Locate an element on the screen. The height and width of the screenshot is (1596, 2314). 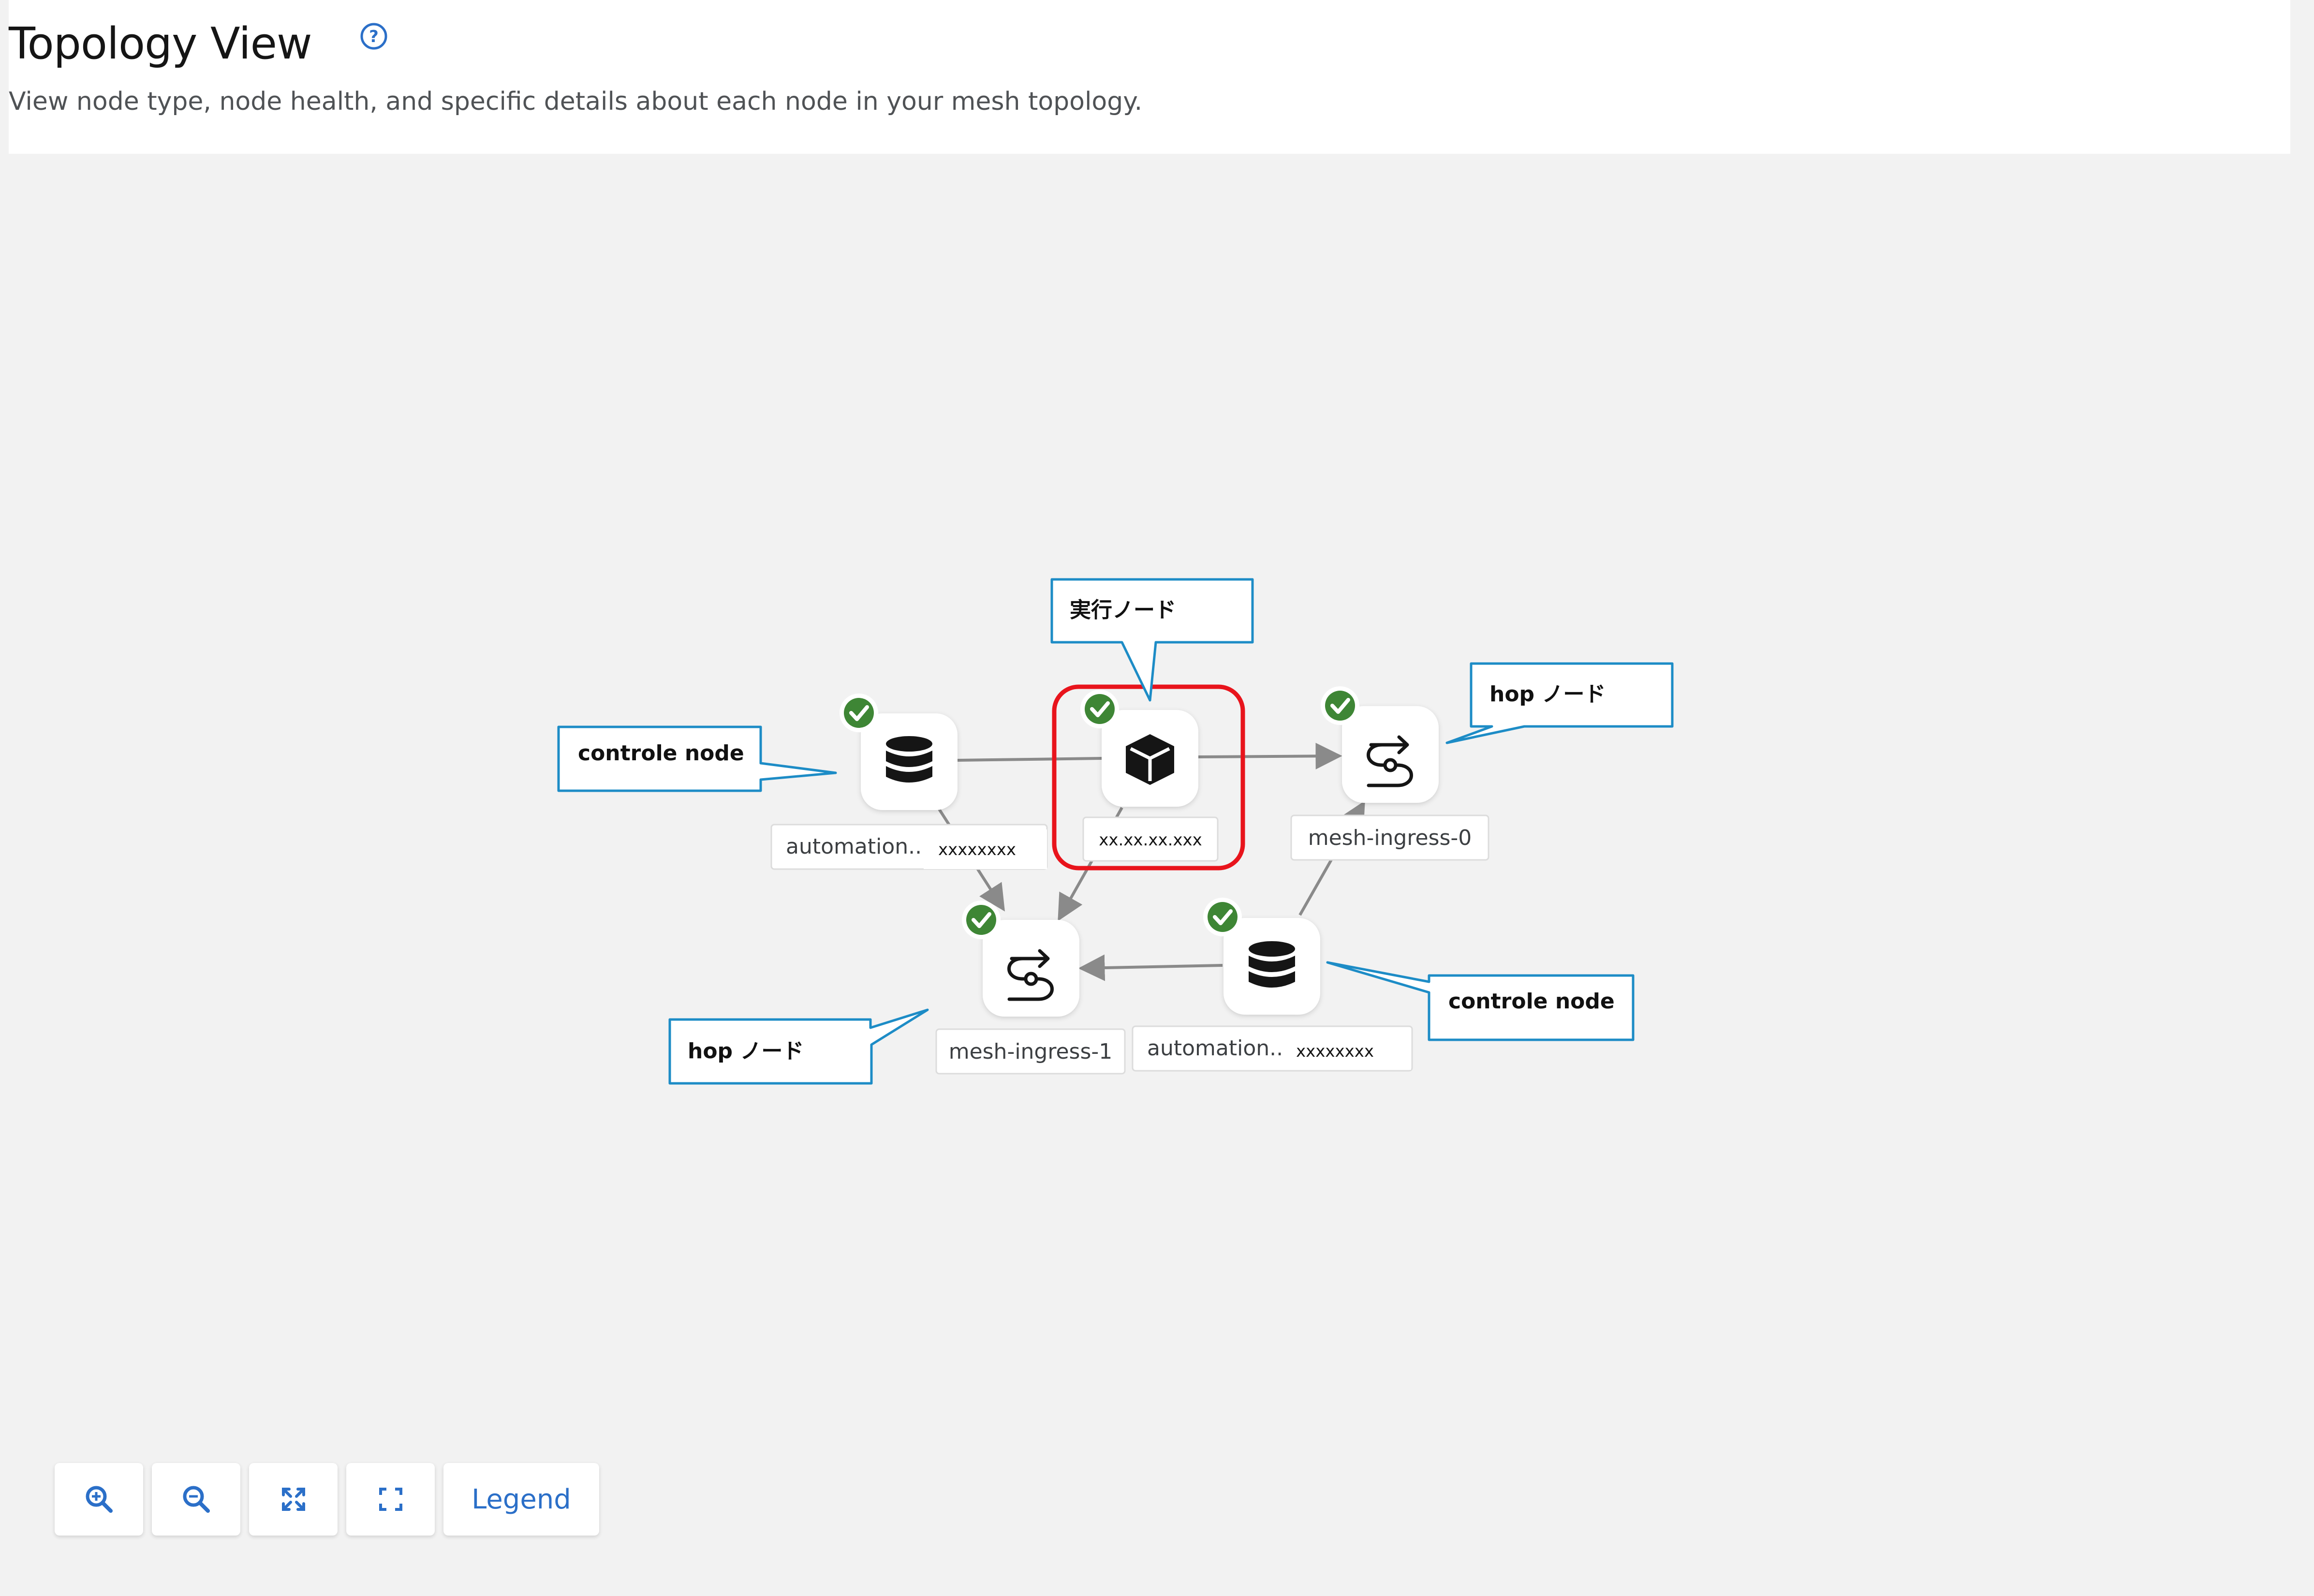
callout-hop-node-bottom: hop ノード is located at coordinates (798, 1046).